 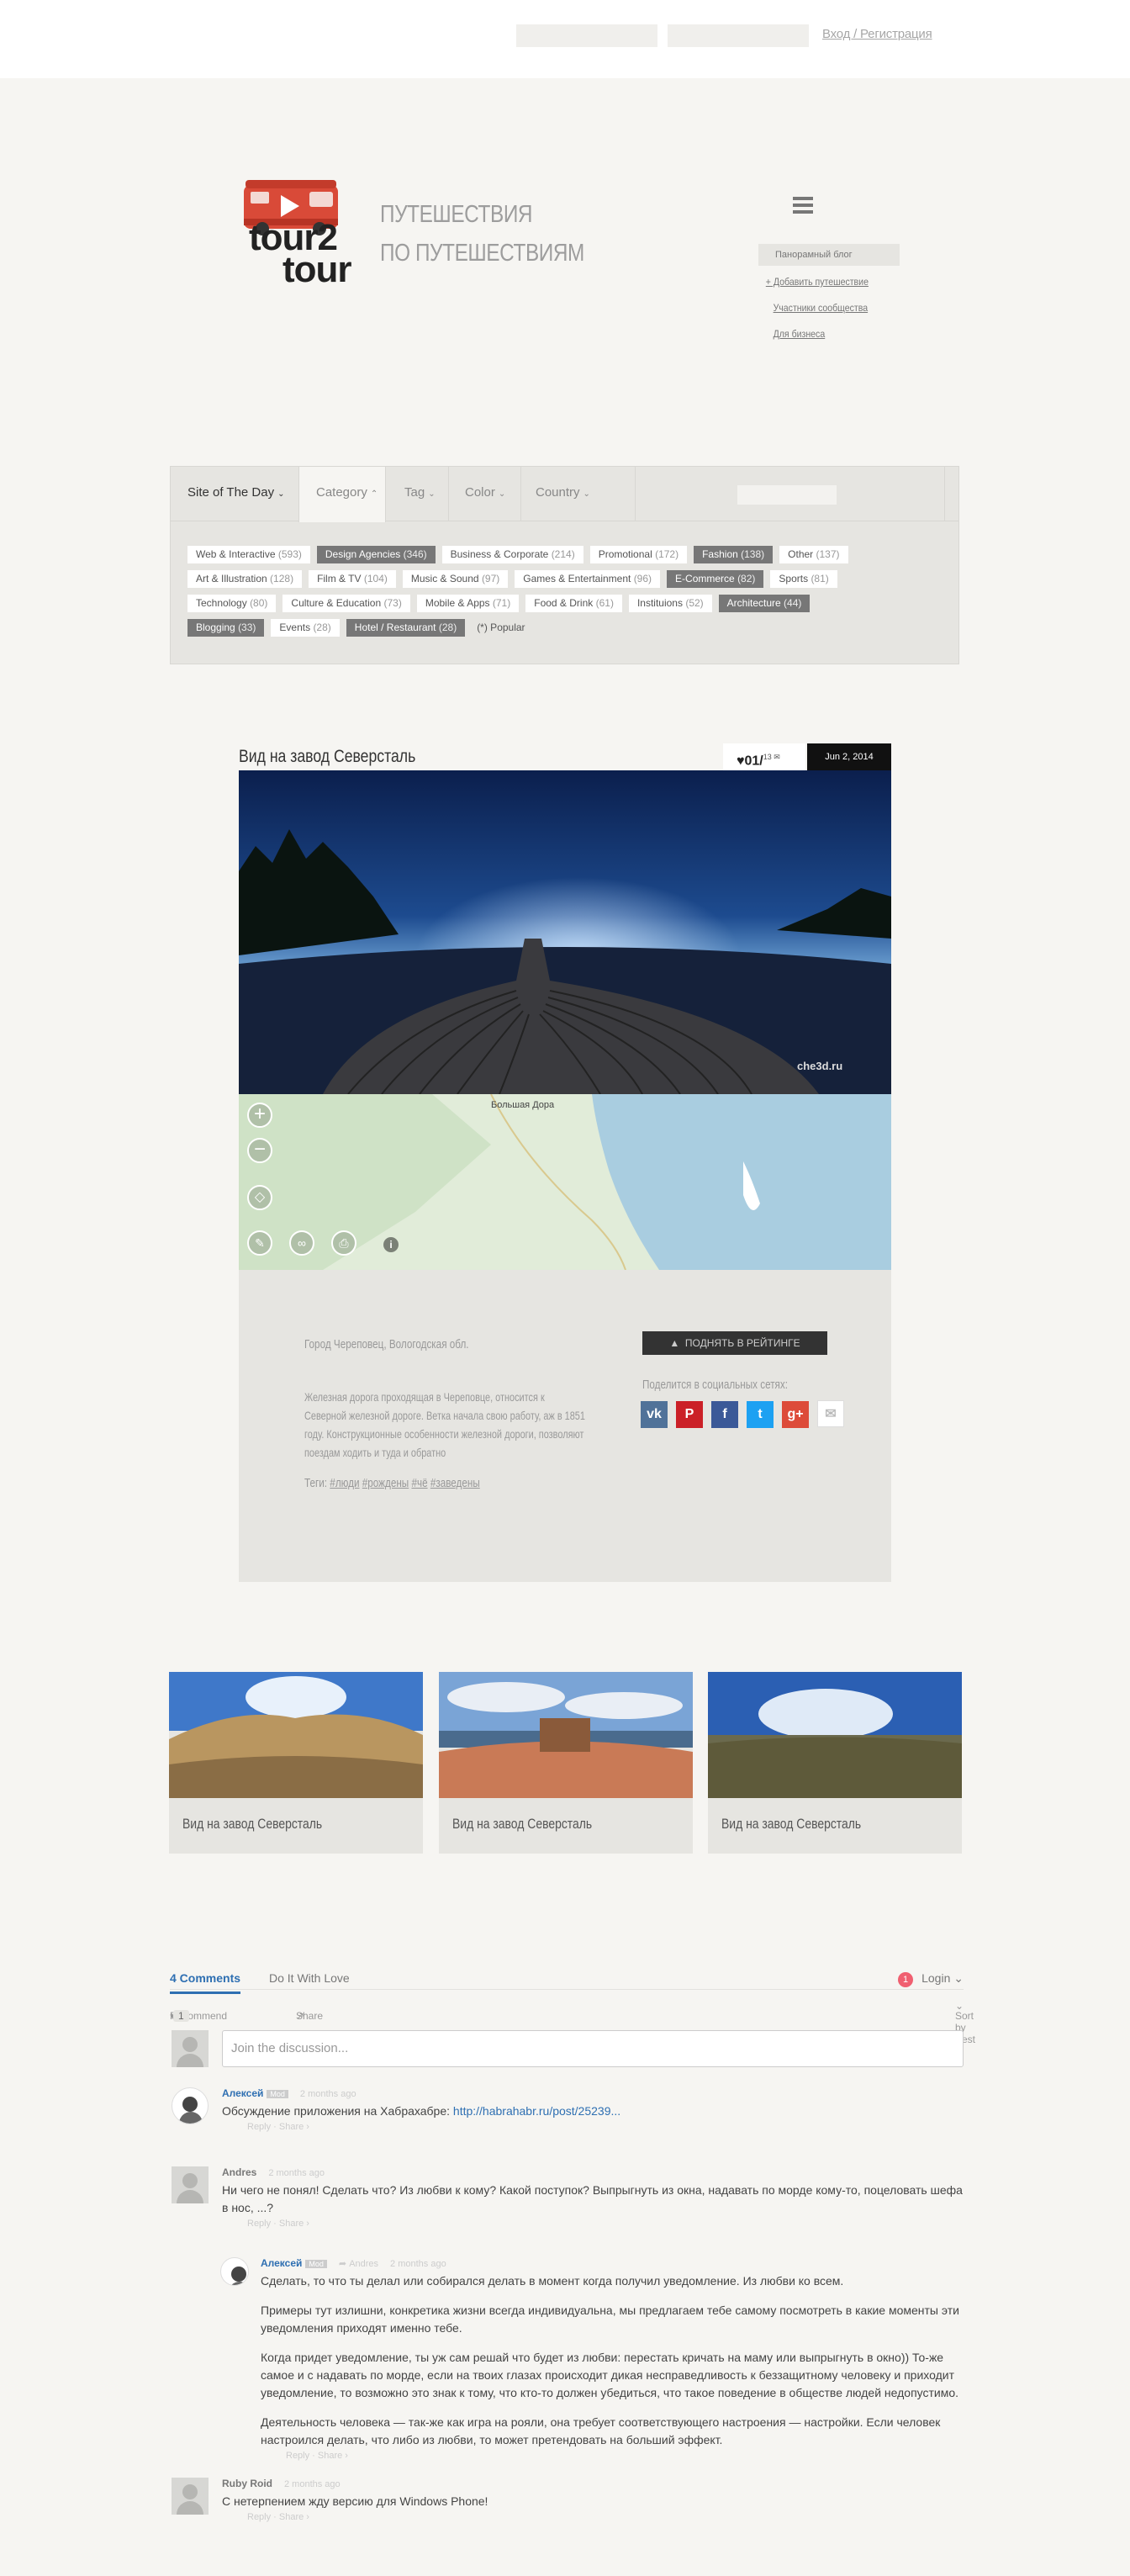 What do you see at coordinates (715, 579) in the screenshot?
I see `category-tag: E-Commerce (82)` at bounding box center [715, 579].